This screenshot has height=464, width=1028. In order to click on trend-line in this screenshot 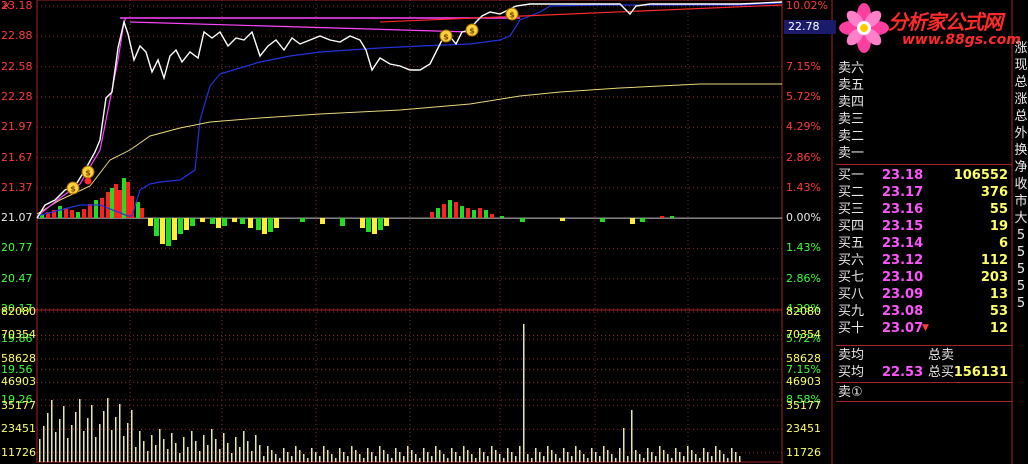, I will do `click(300, 27)`.